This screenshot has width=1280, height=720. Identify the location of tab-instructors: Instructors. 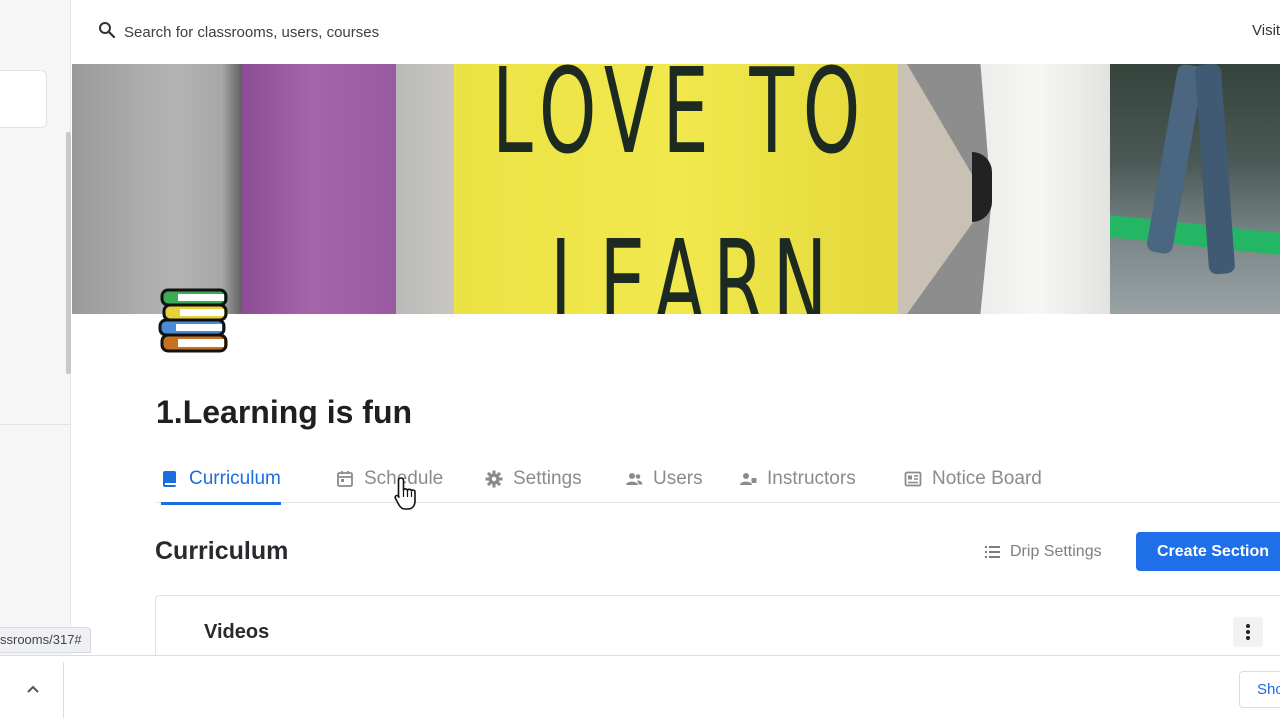
(797, 479).